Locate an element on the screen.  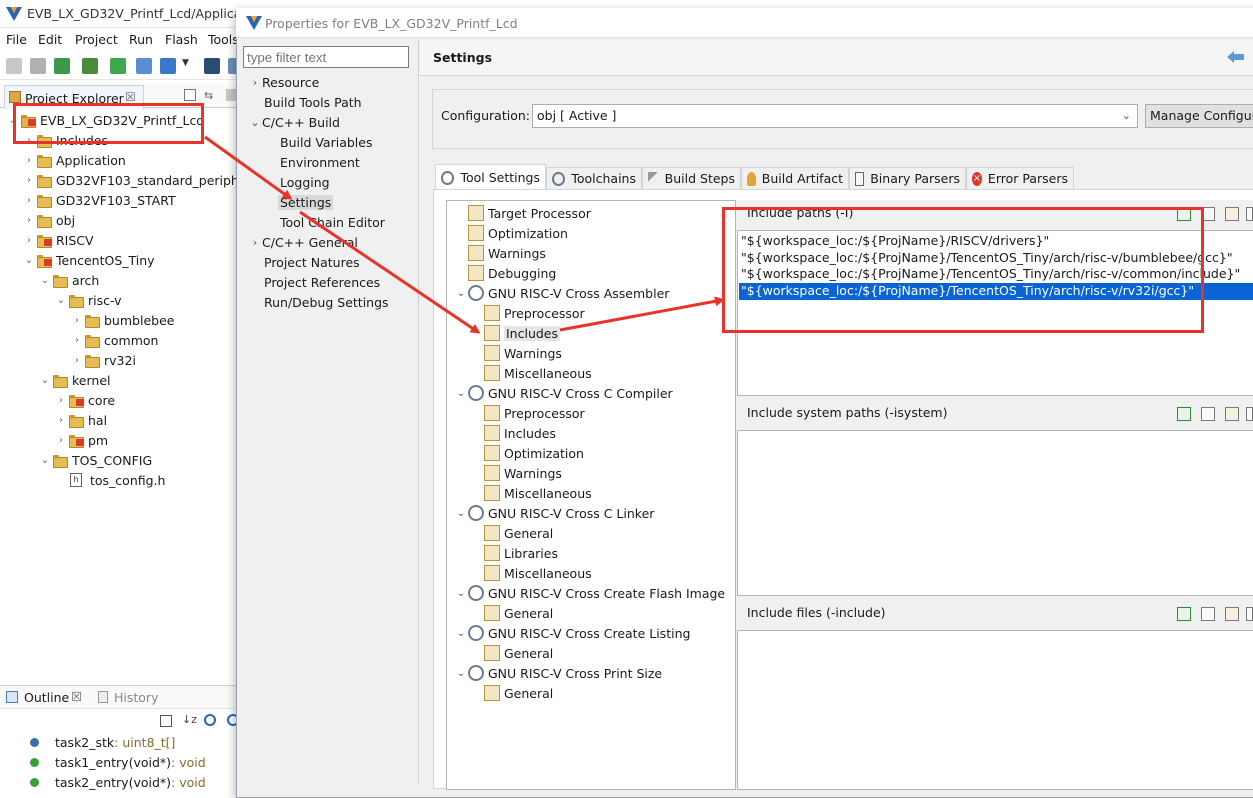
tree-item-riscv: › RISCV is located at coordinates (58, 240).